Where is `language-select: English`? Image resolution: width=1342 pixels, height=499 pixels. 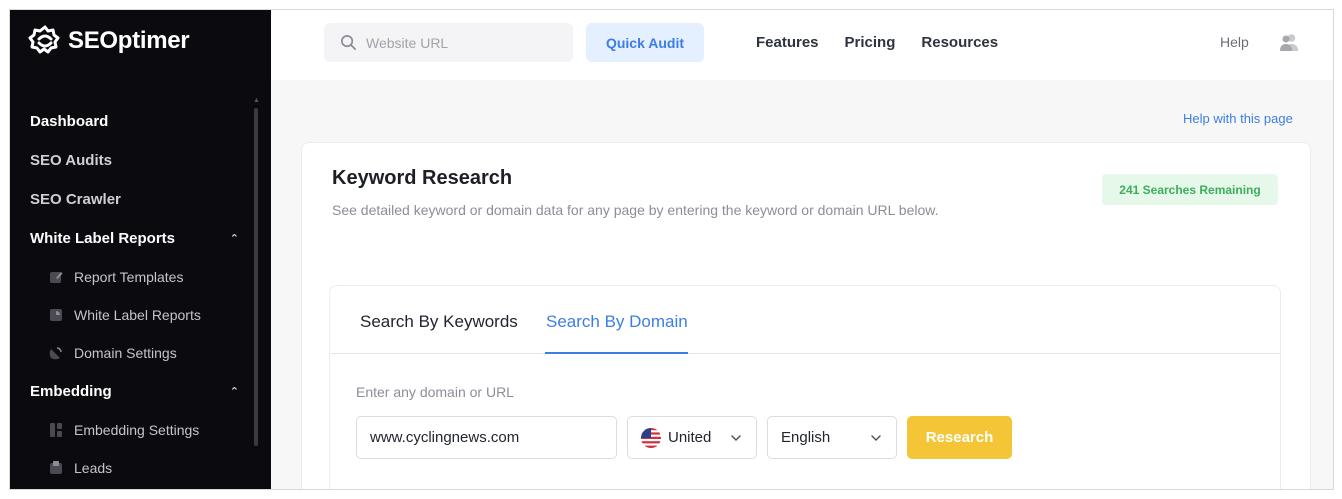 language-select: English is located at coordinates (832, 437).